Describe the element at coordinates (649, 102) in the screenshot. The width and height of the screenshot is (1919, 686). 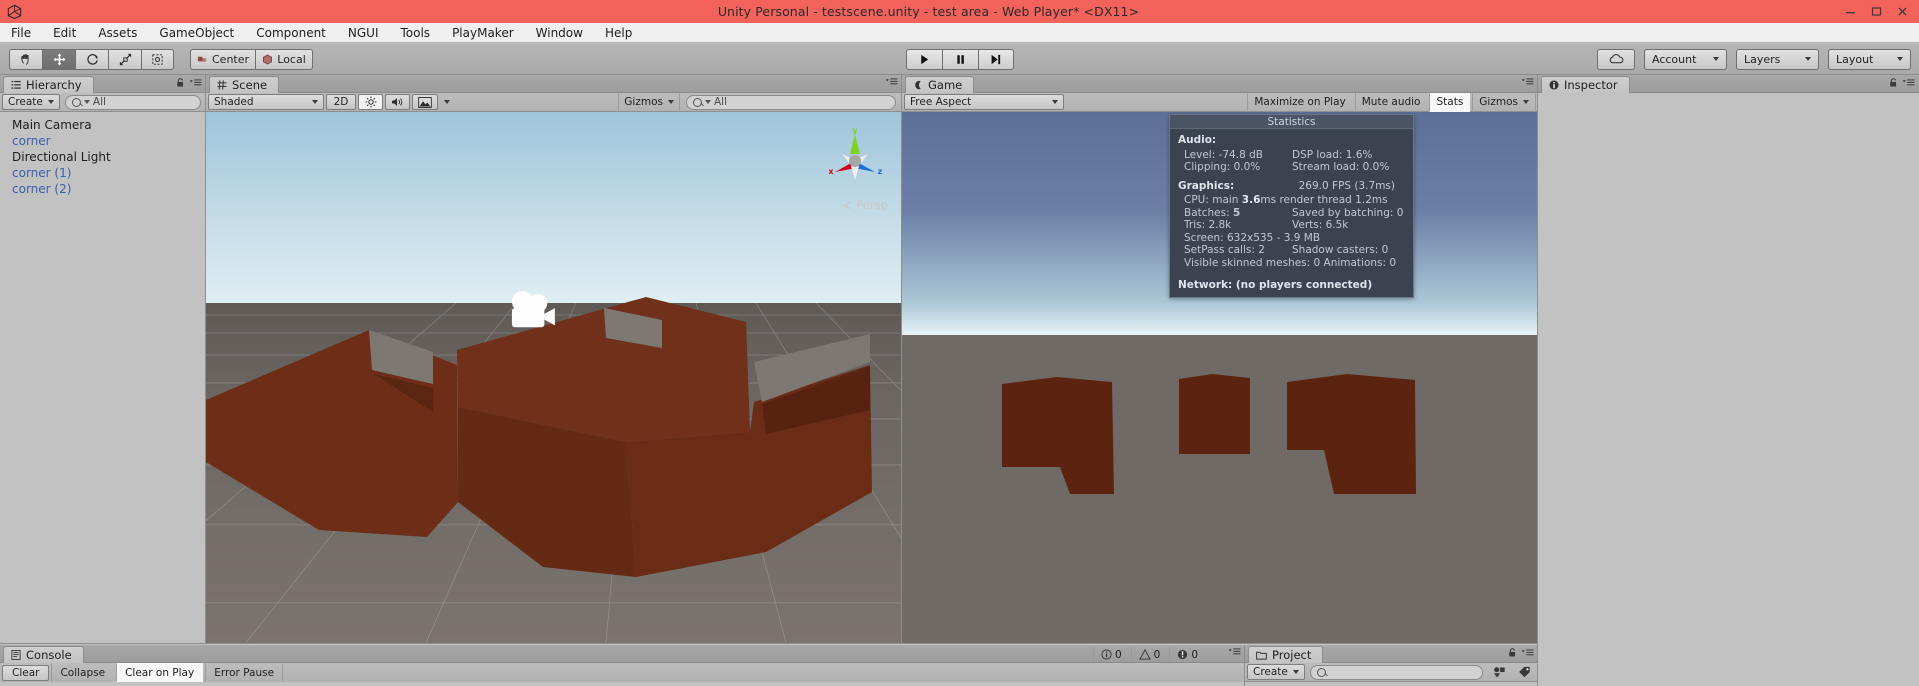
I see `scene-gizmos-dropdown: Gizmos` at that location.